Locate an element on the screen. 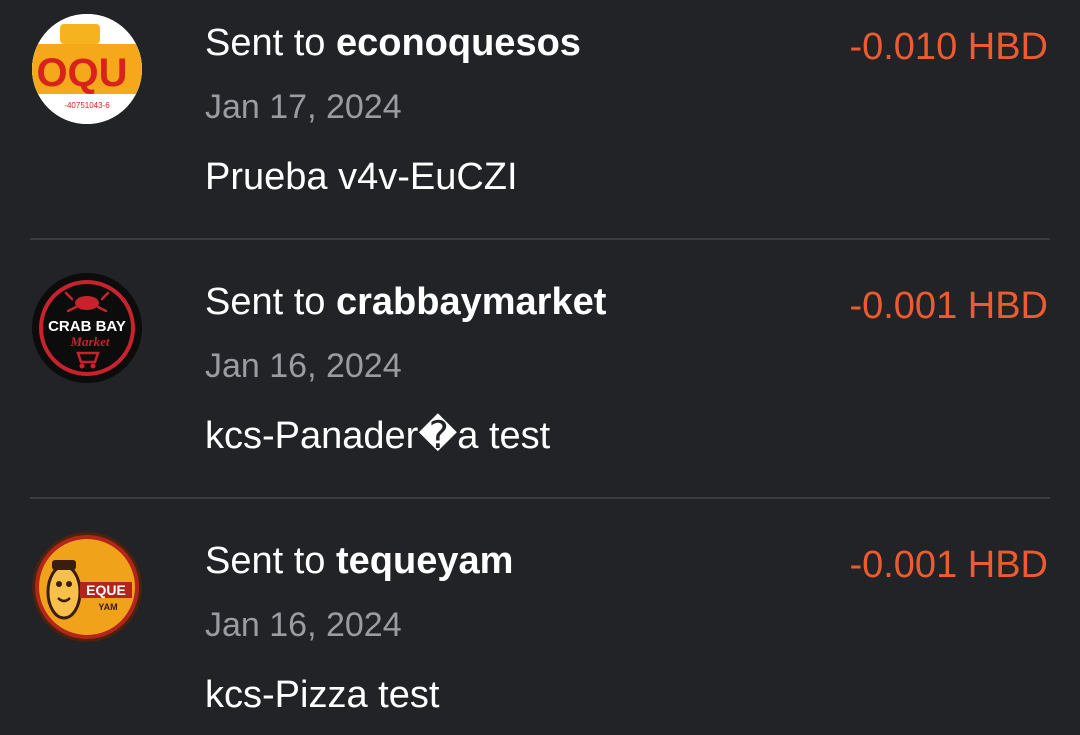 This screenshot has width=1080, height=735. transaction-date: Jan 17, 2024 is located at coordinates (303, 107).